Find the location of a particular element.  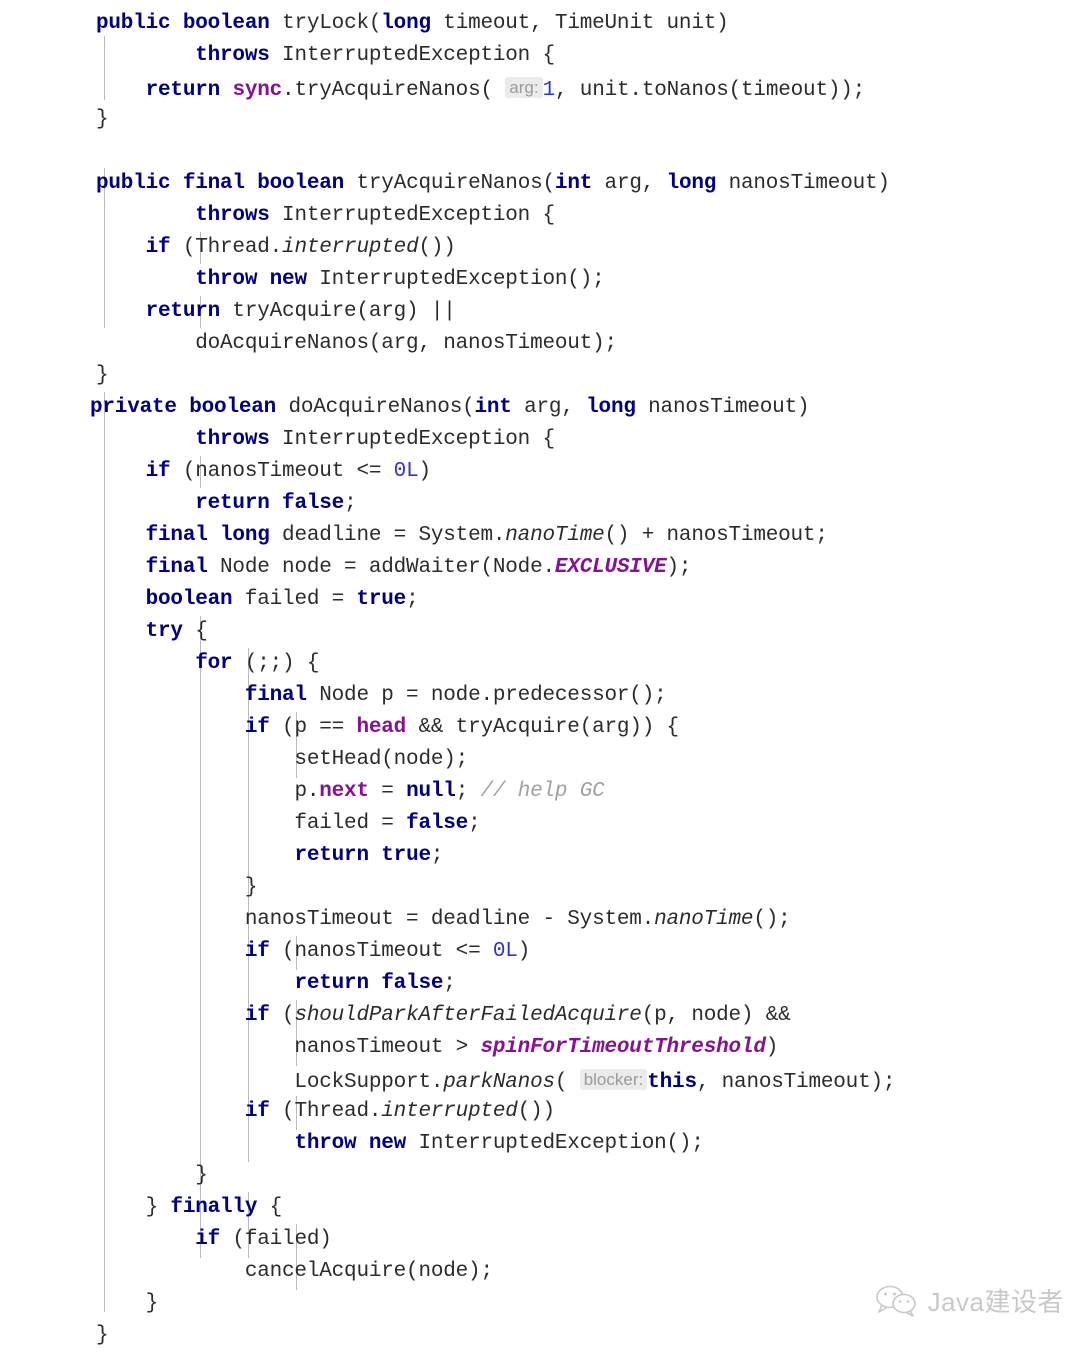

code-line: nanosTimeout > spinForTimeoutThreshold) is located at coordinates (540, 1048).